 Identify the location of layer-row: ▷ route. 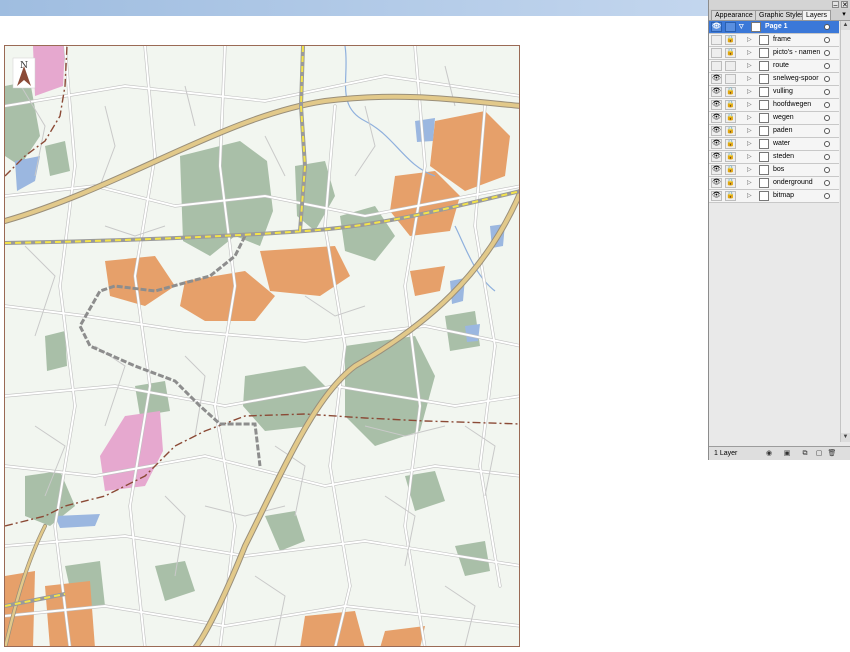
(774, 66).